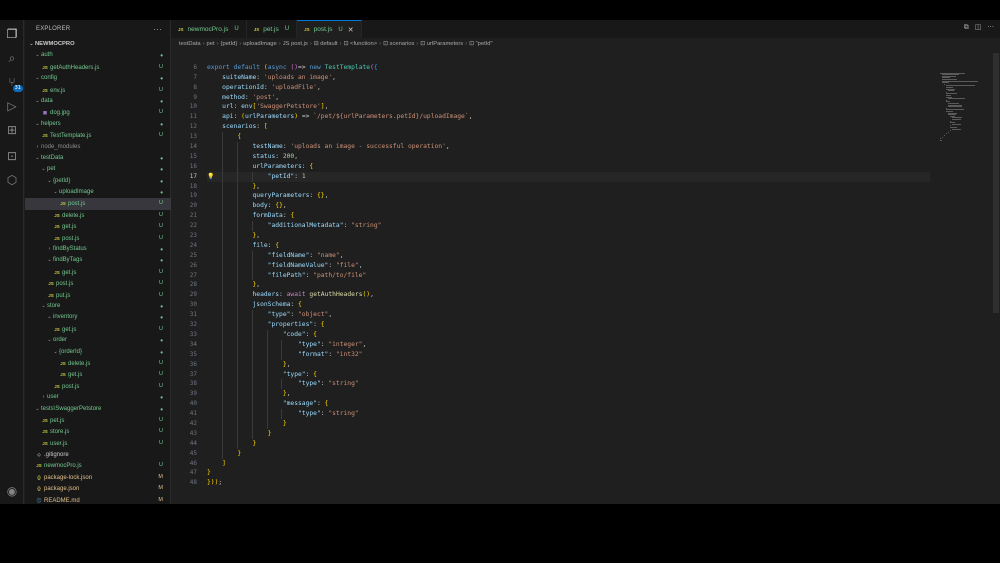 The height and width of the screenshot is (563, 1000). Describe the element at coordinates (568, 315) in the screenshot. I see `code-line: "type": "object",` at that location.